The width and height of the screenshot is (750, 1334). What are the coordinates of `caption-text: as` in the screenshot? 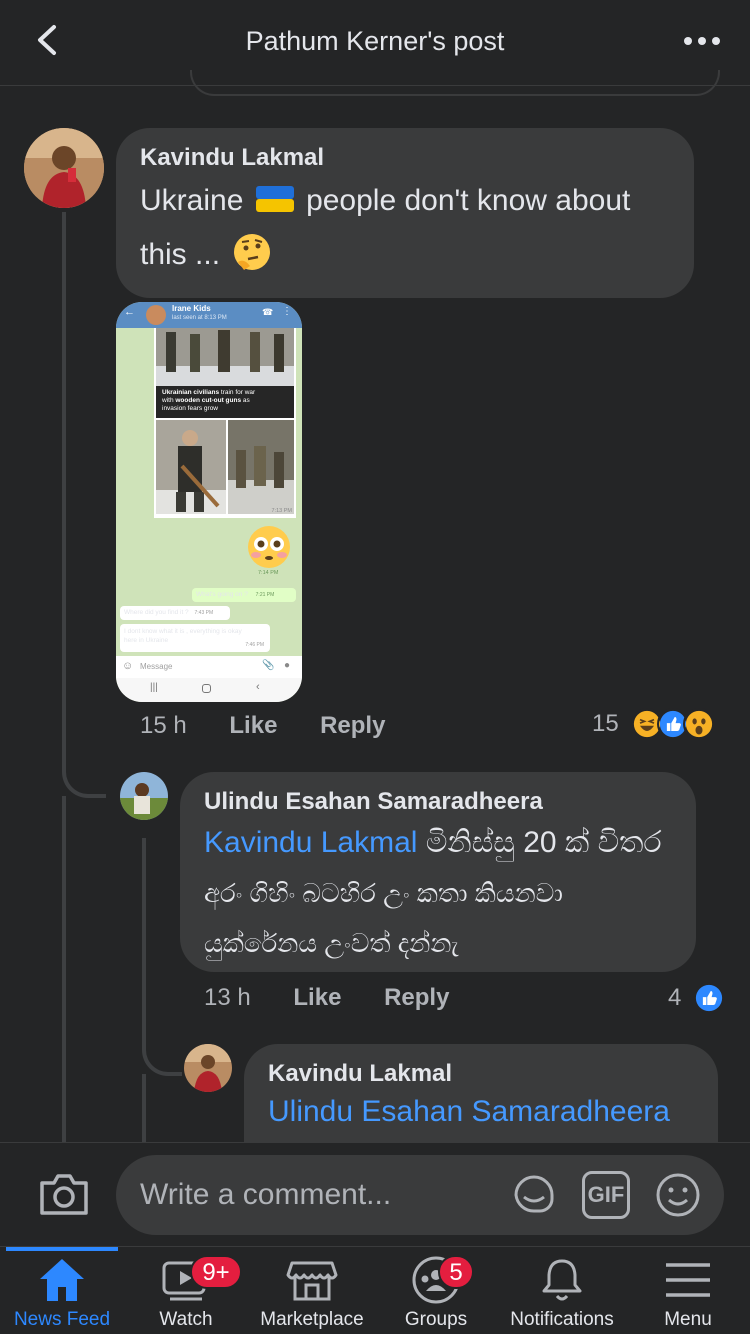 It's located at (245, 400).